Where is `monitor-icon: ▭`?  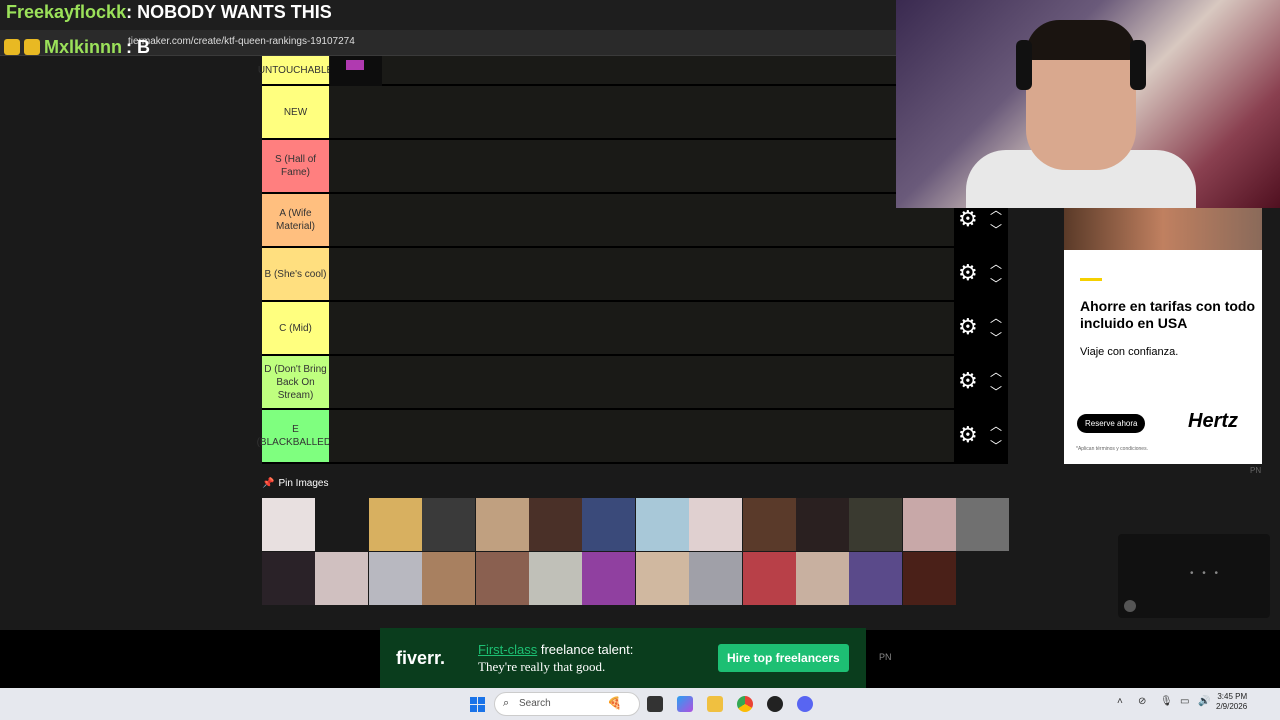
monitor-icon: ▭ is located at coordinates (1184, 701).